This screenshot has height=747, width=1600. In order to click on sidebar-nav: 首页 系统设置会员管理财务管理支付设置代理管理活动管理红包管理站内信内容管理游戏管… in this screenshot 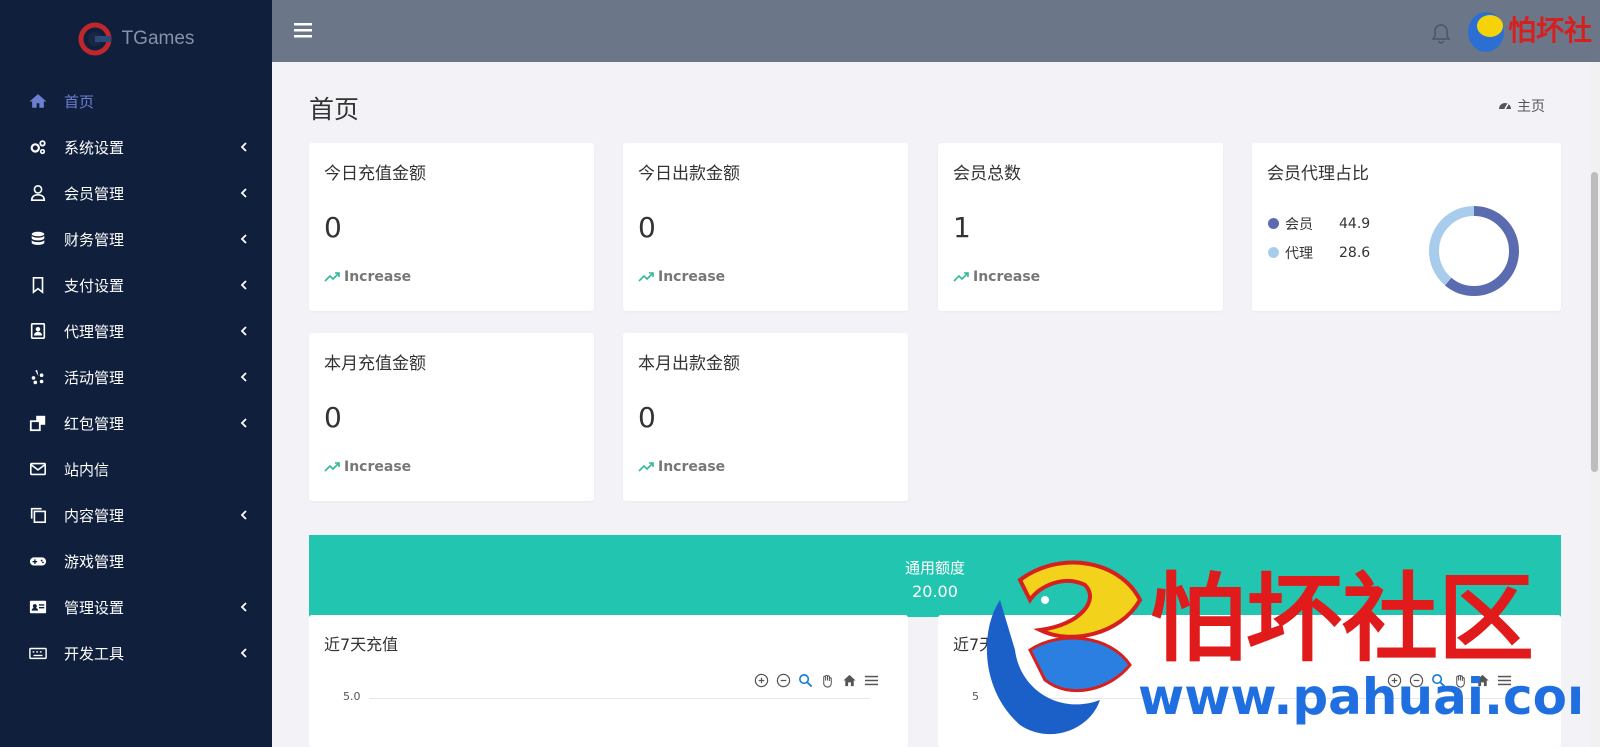, I will do `click(136, 377)`.